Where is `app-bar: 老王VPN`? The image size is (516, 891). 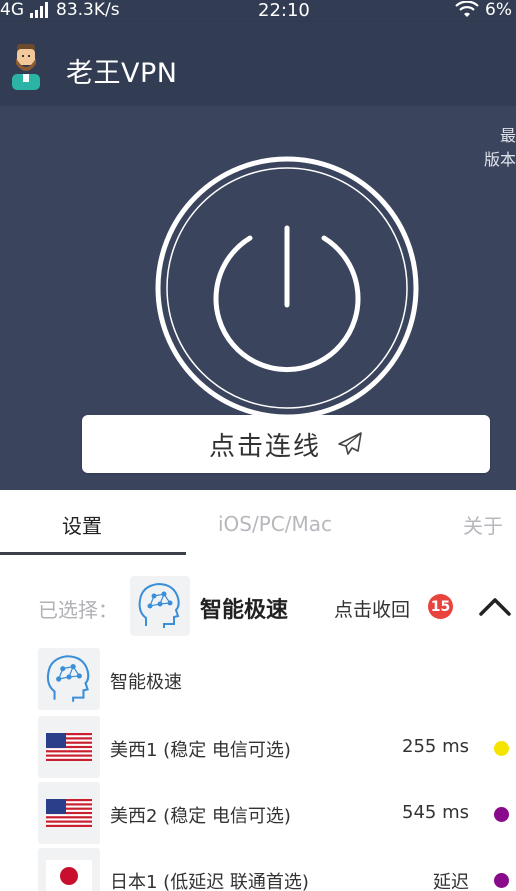 app-bar: 老王VPN is located at coordinates (258, 64).